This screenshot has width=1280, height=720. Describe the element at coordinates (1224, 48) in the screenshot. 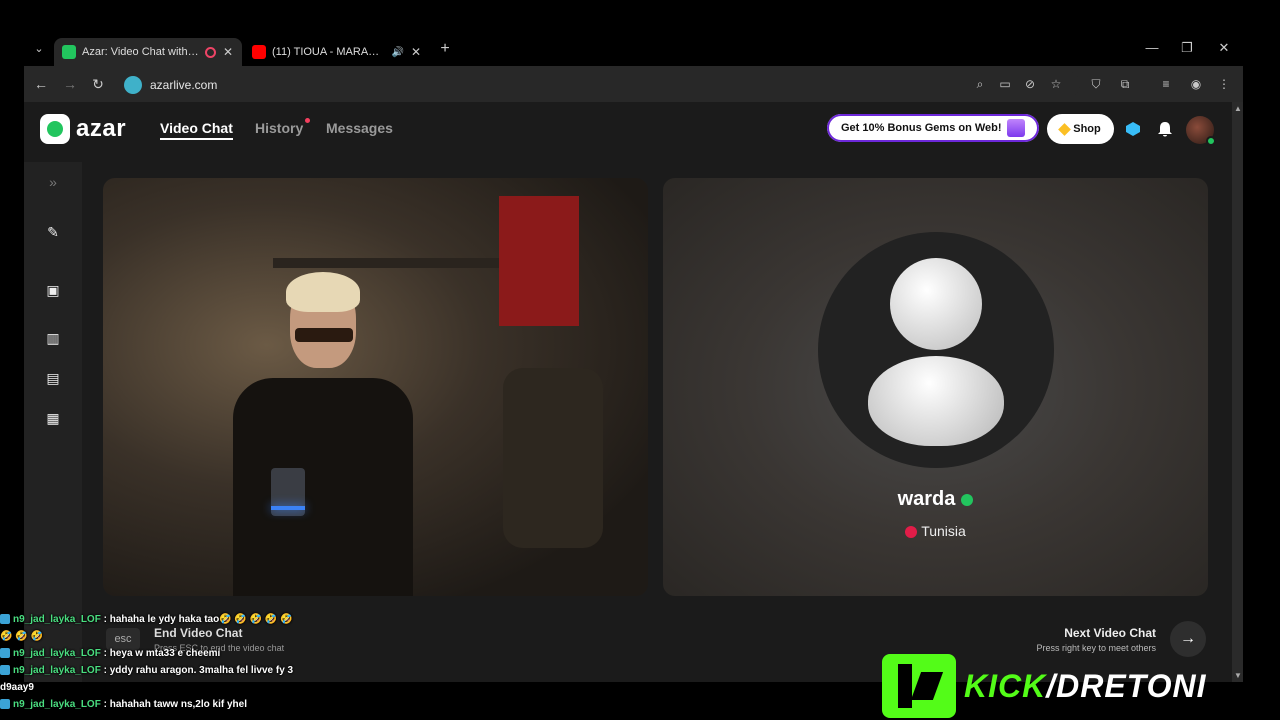

I see `close-window-icon: ✕` at that location.